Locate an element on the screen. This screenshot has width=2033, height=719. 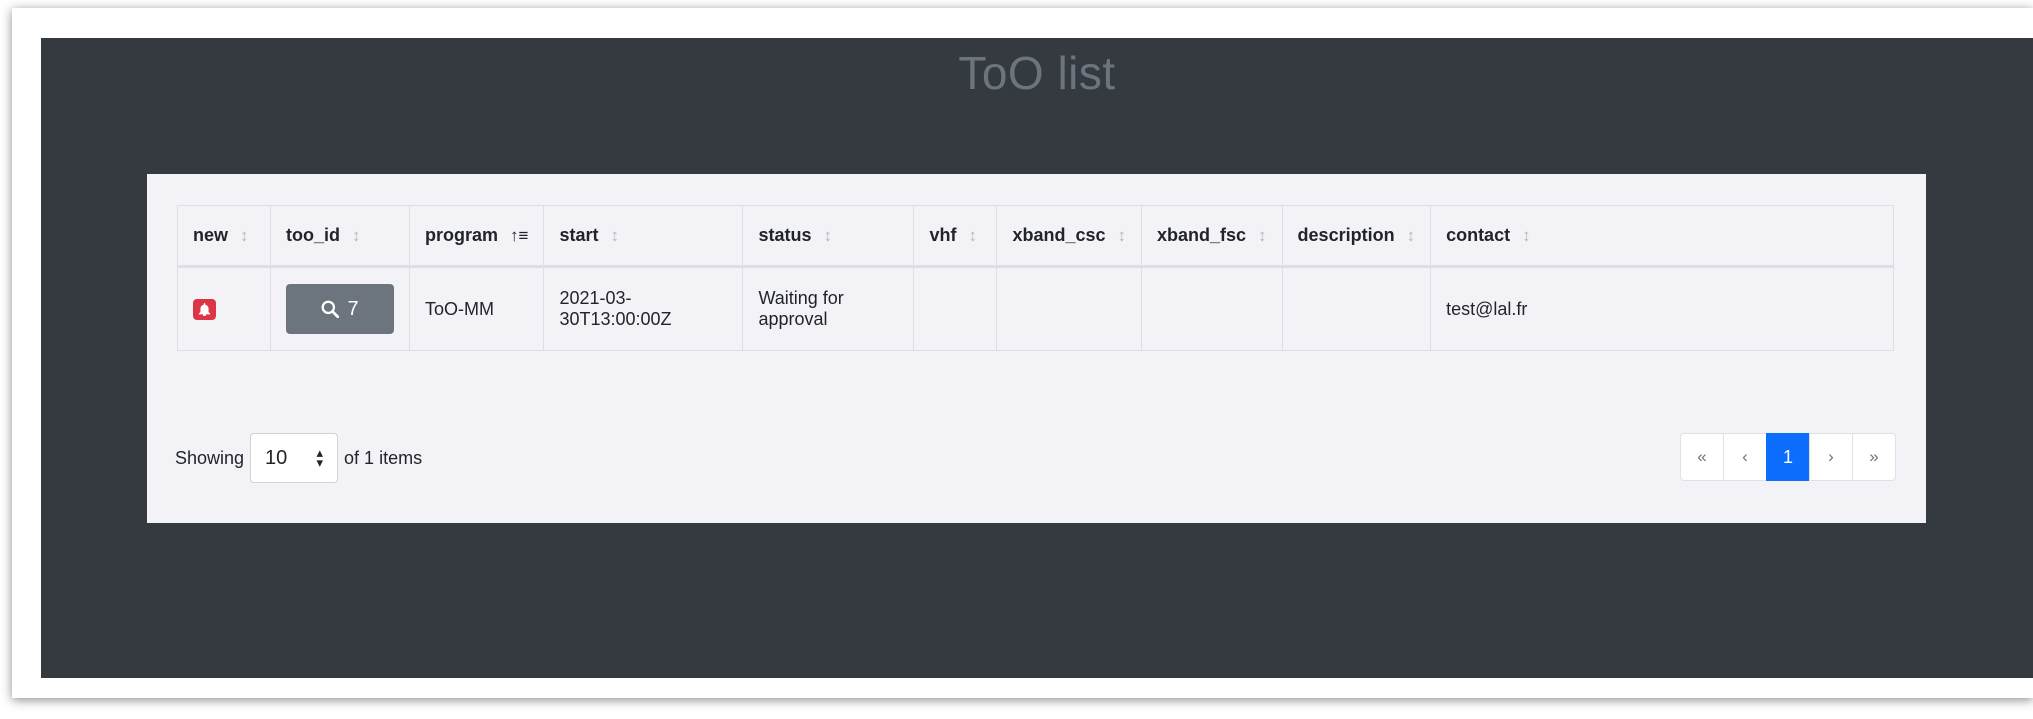
column-header-too-id: too_id ↕ is located at coordinates (340, 236).